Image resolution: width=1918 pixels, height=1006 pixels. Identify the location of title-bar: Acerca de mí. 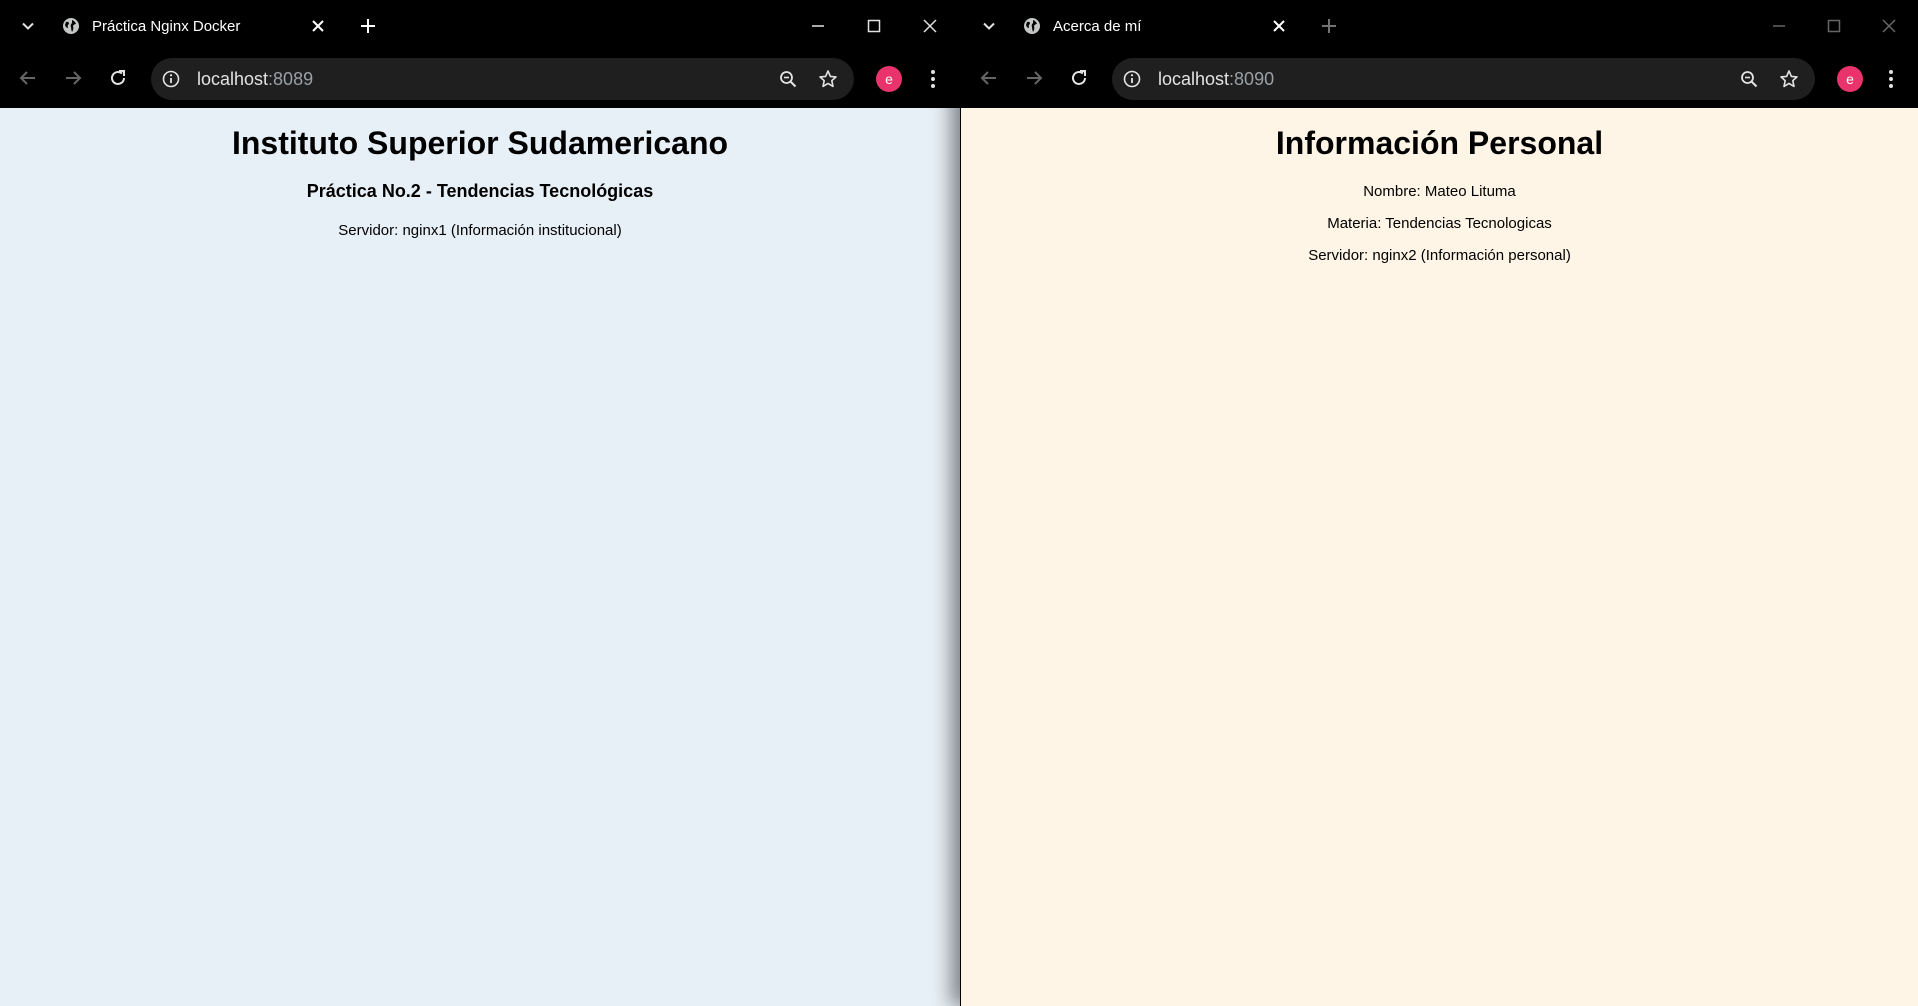
(1439, 26).